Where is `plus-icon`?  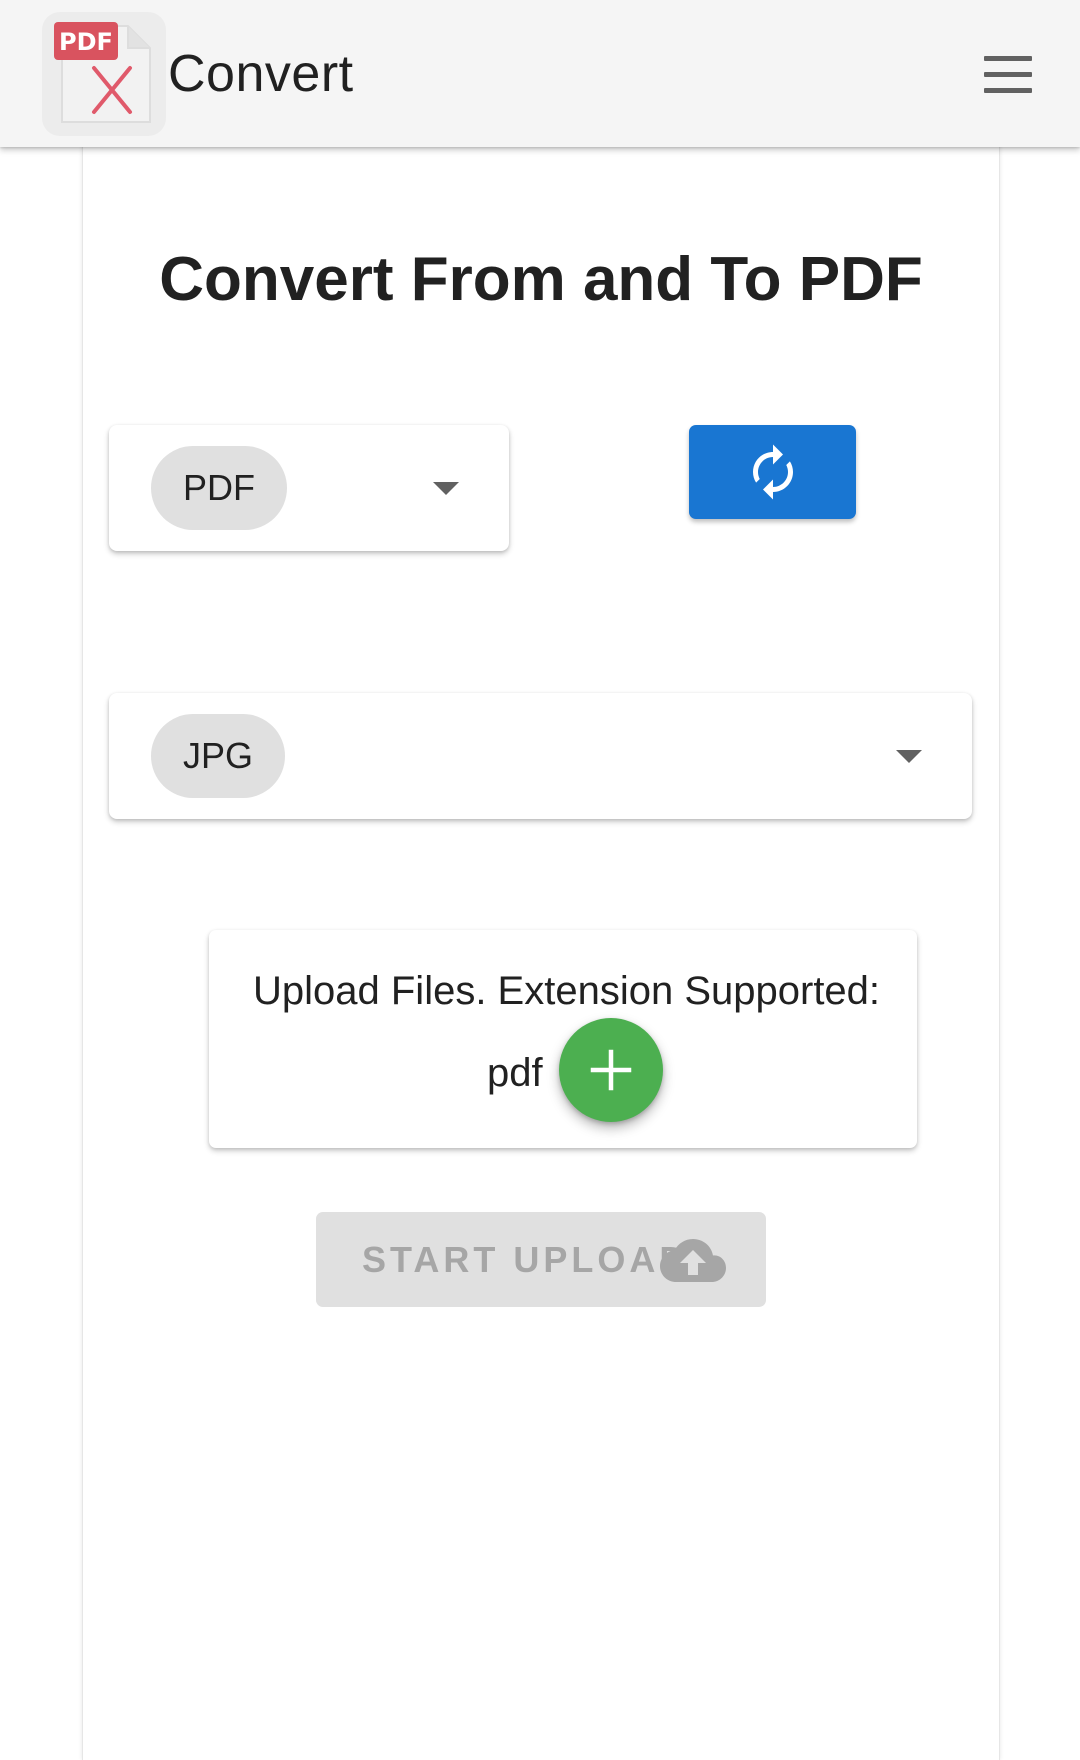
plus-icon is located at coordinates (611, 1070).